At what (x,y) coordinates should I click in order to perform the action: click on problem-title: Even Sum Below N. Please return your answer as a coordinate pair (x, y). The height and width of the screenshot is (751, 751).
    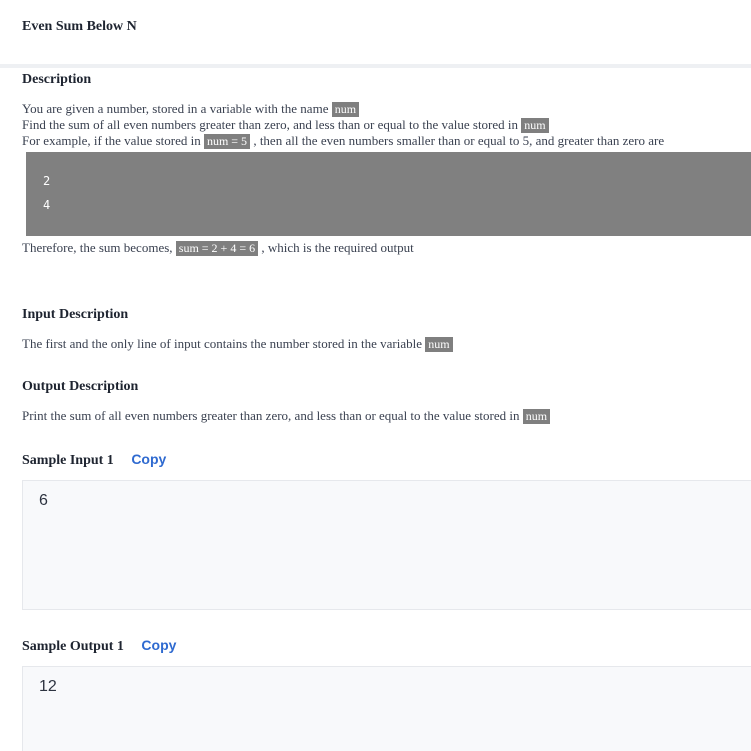
    Looking at the image, I should click on (79, 26).